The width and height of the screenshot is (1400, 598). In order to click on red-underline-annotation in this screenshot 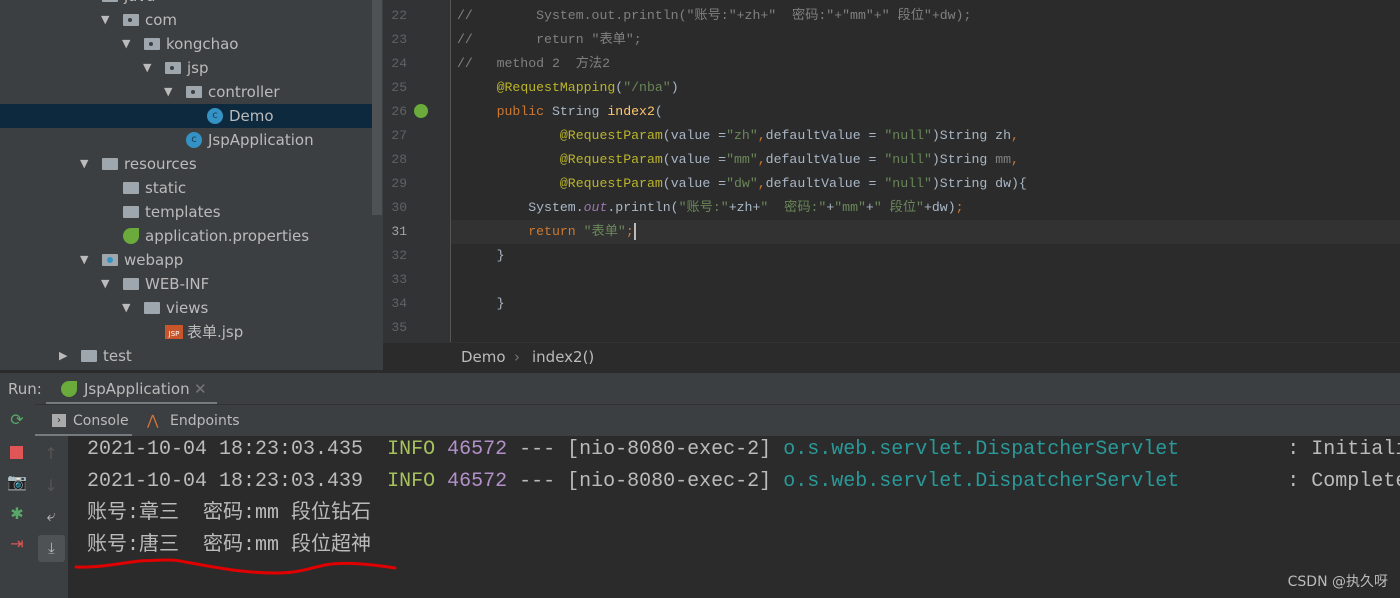, I will do `click(235, 566)`.